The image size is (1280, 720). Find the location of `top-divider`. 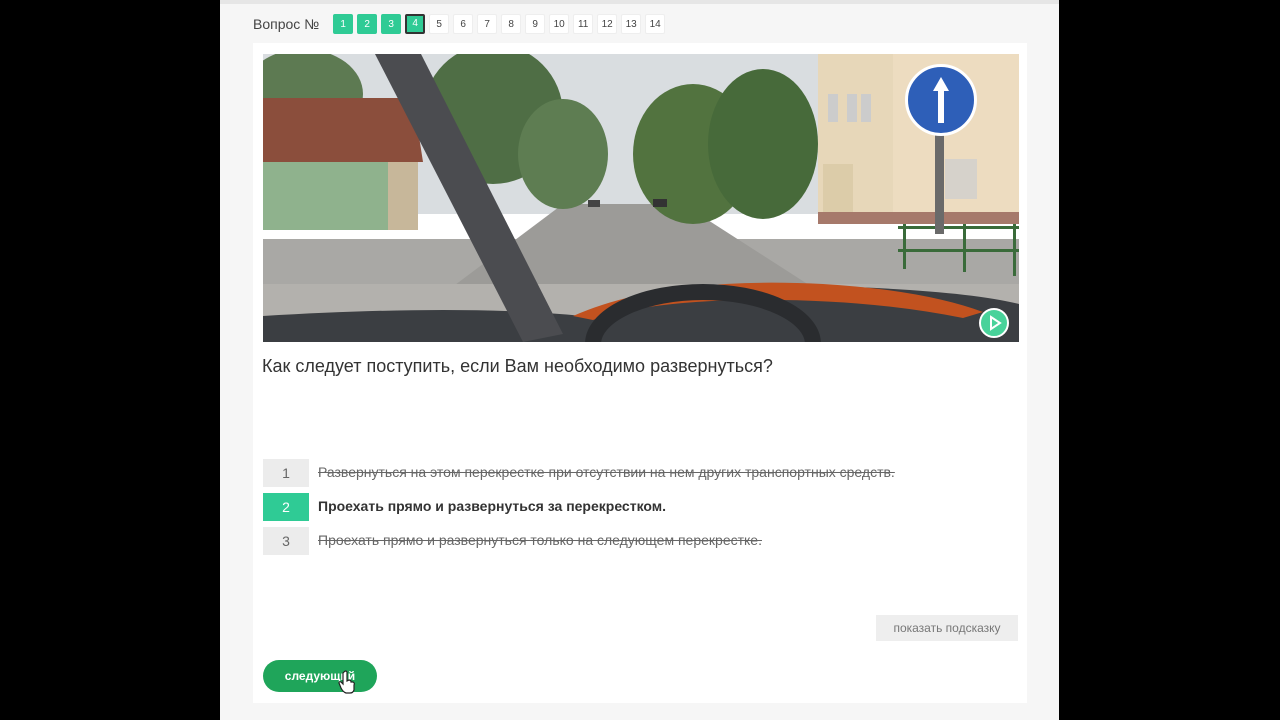

top-divider is located at coordinates (639, 2).